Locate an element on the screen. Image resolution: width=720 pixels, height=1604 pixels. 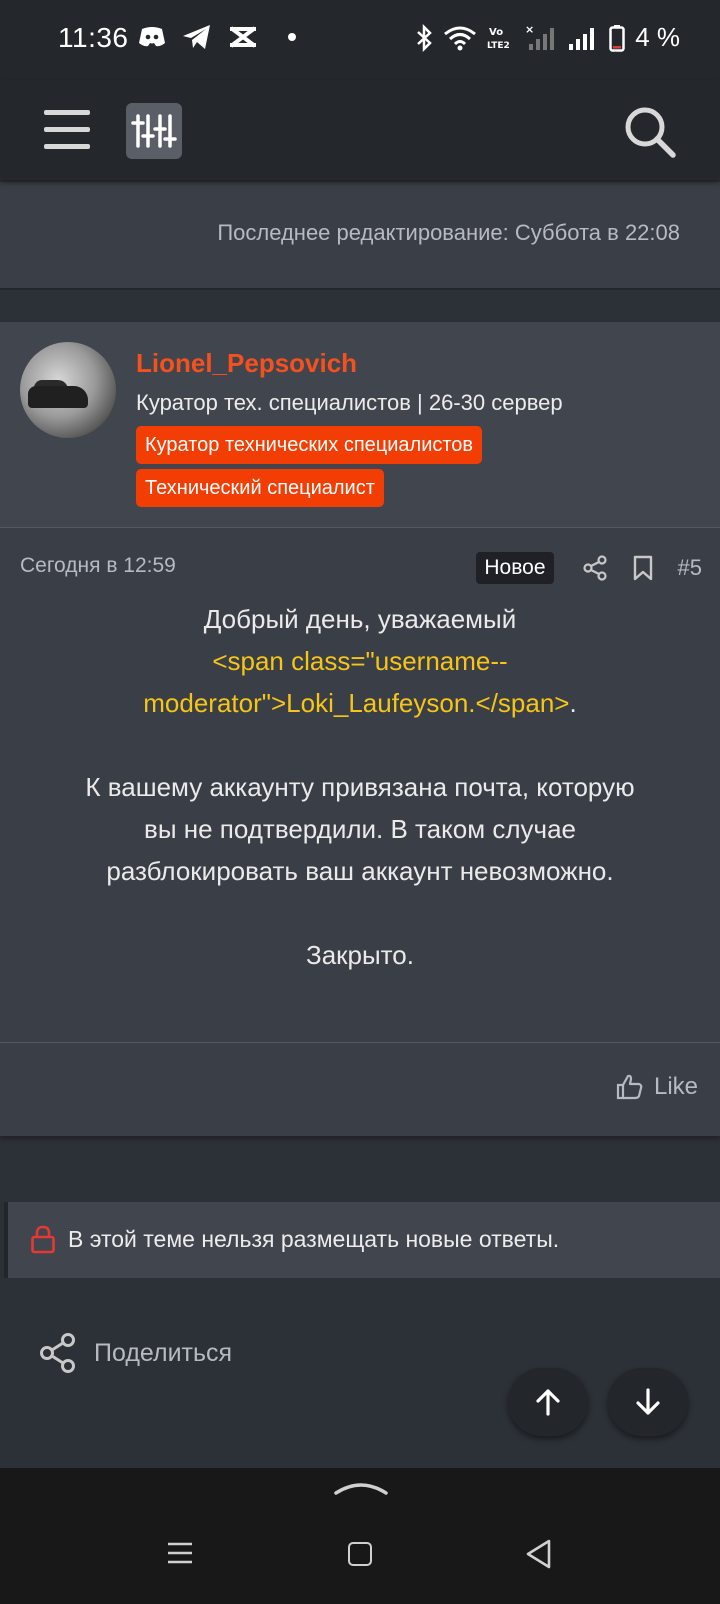
sliders-icon is located at coordinates (154, 131).